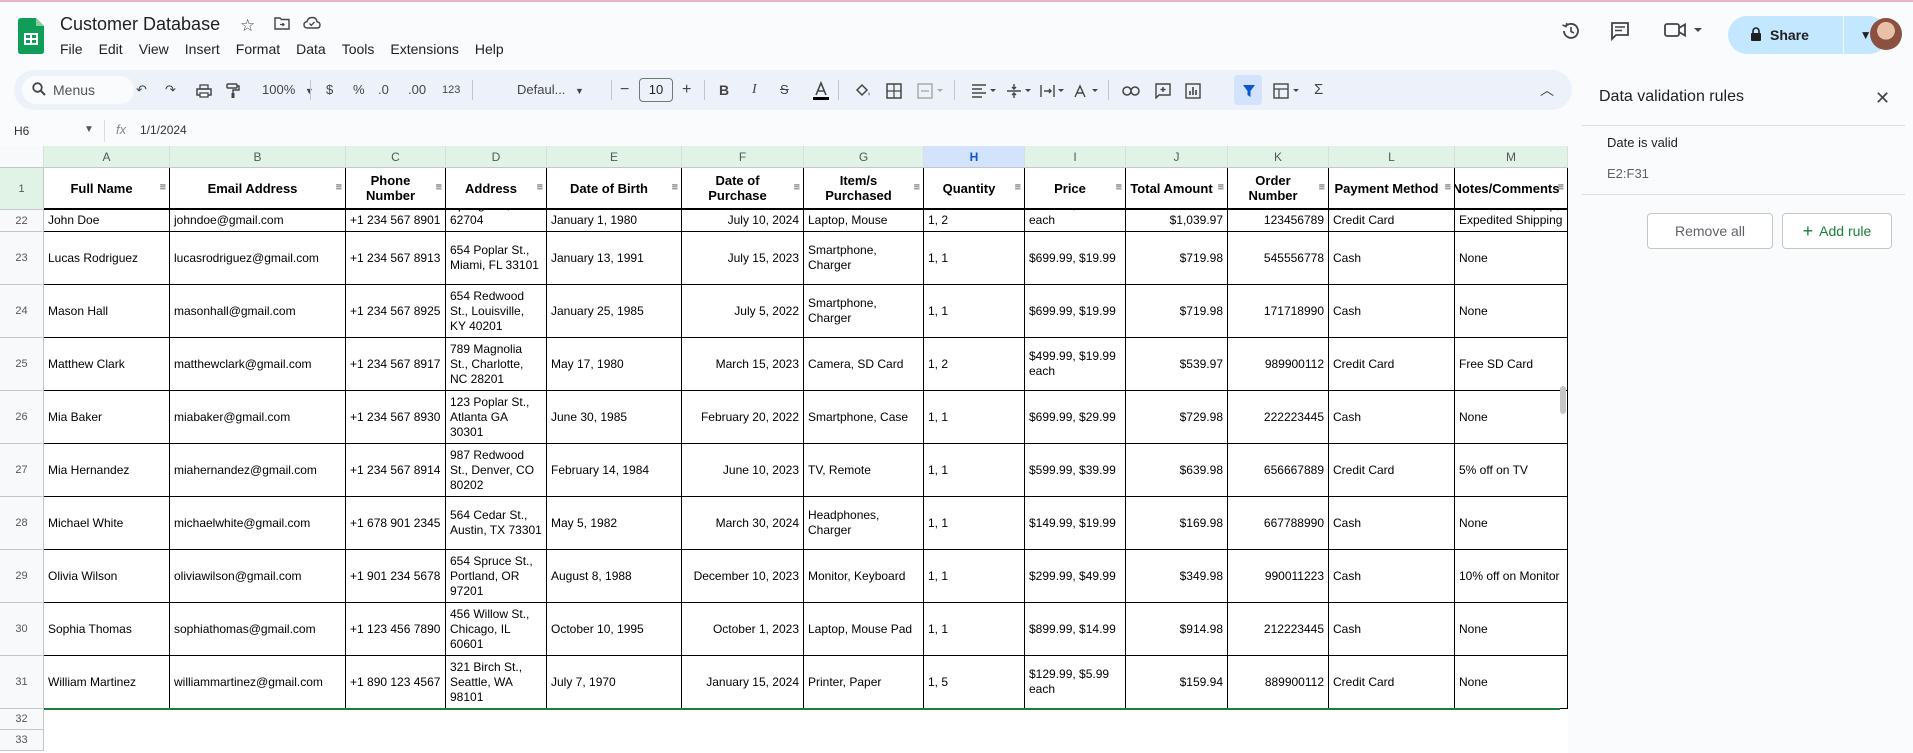  What do you see at coordinates (743, 682) in the screenshot?
I see `table-cell: January 15, 2024` at bounding box center [743, 682].